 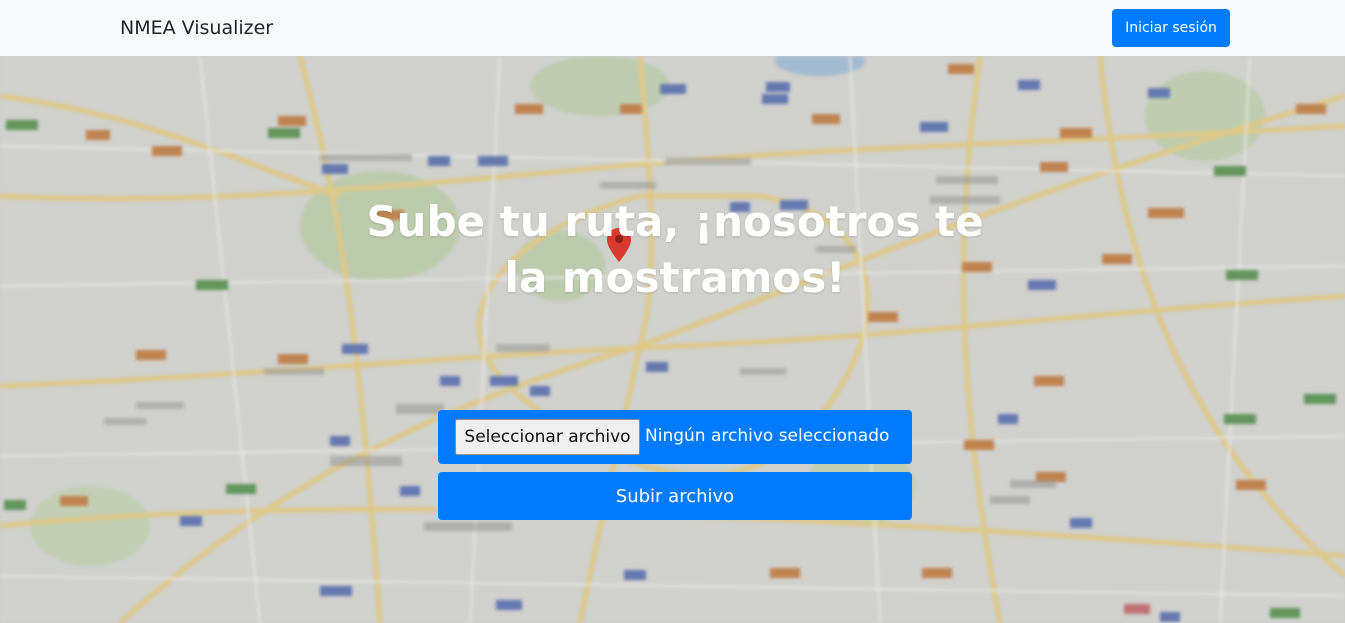 What do you see at coordinates (675, 496) in the screenshot?
I see `upload-submit-button: Subir archivo` at bounding box center [675, 496].